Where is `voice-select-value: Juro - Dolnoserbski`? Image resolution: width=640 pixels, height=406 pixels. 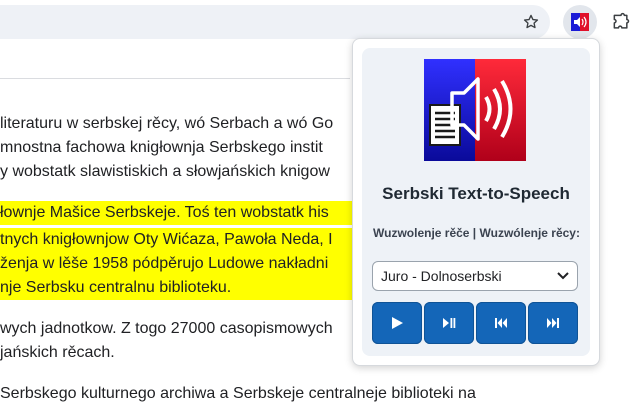 voice-select-value: Juro - Dolnoserbski is located at coordinates (441, 276).